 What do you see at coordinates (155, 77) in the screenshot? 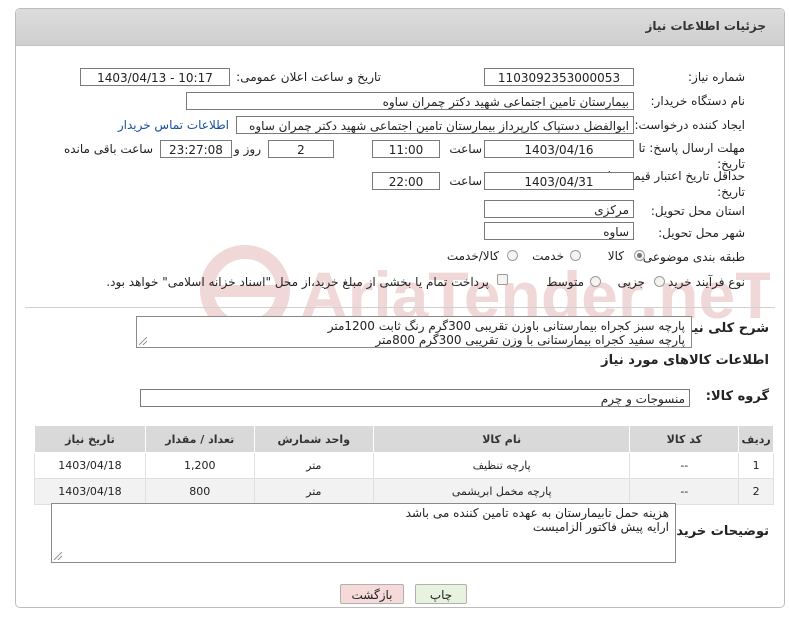
I see `announce-datetime-field: 1403/04/13 - 10:17` at bounding box center [155, 77].